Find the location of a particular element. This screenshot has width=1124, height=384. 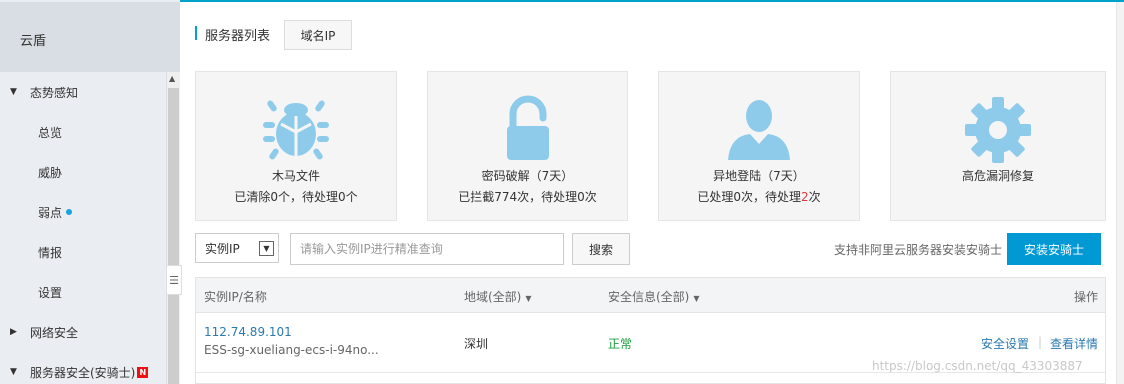

column-header-label: 地域(全部) is located at coordinates (493, 297).